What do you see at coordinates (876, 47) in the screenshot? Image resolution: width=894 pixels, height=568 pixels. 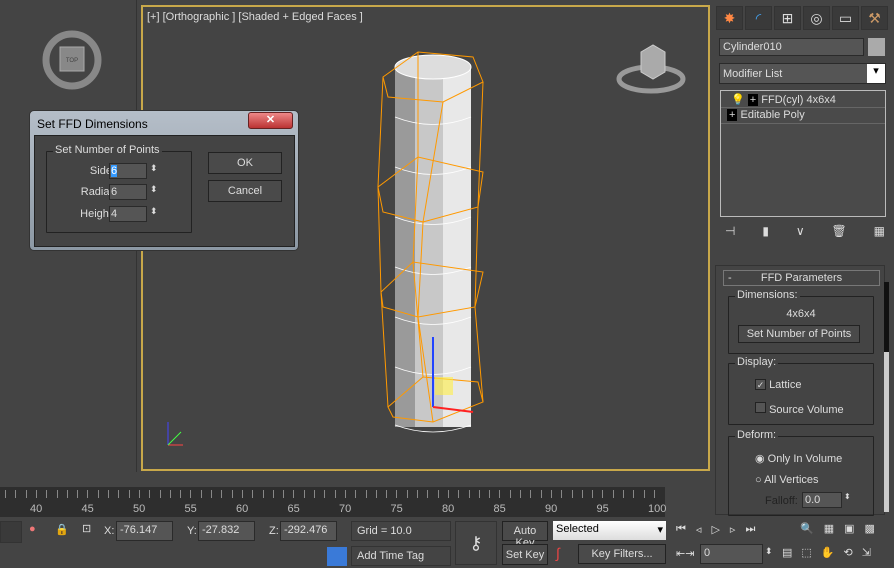 I see `object-color-swatch` at bounding box center [876, 47].